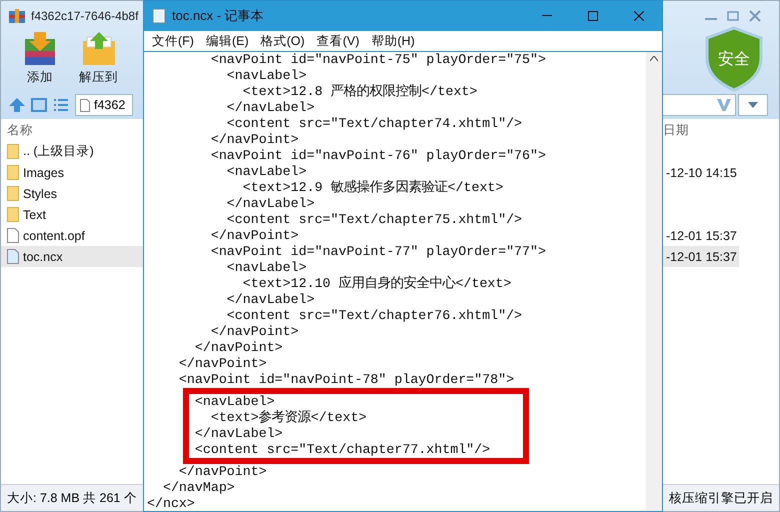 Image resolution: width=780 pixels, height=512 pixels. I want to click on address-field-end, so click(699, 105).